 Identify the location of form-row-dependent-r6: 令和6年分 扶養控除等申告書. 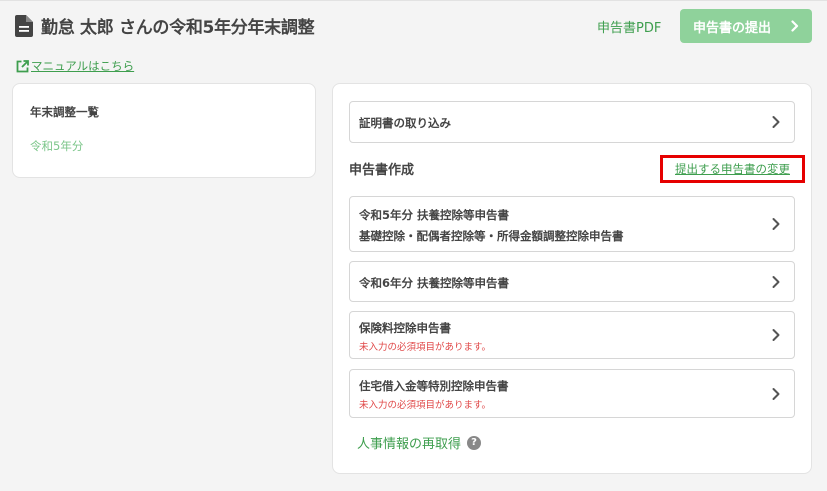
(572, 281).